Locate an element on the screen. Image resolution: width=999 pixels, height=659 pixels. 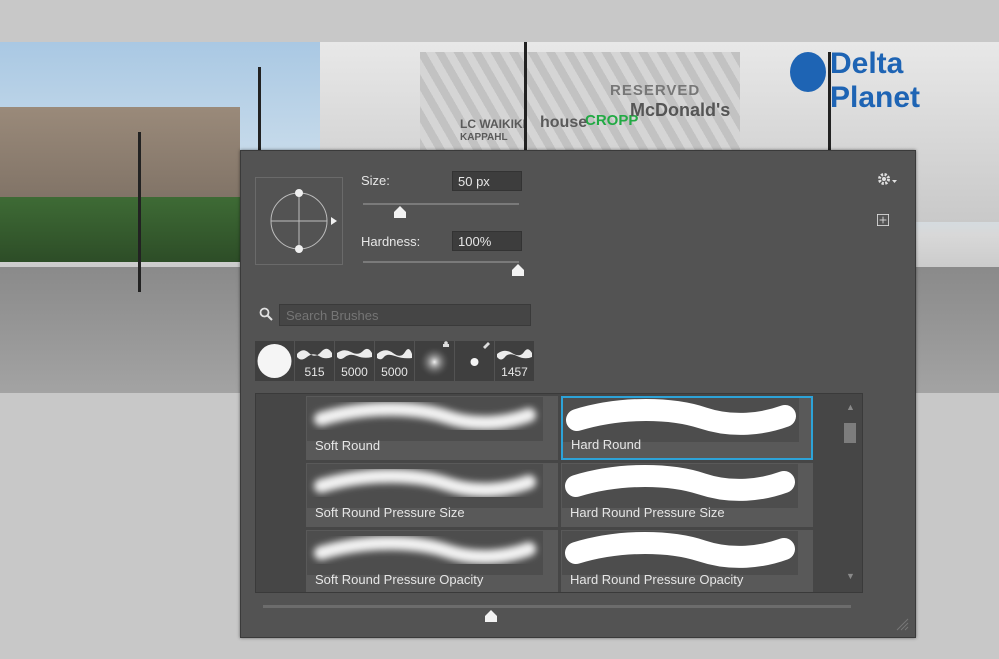
sign-lc-waikiki: LC WAIKIKI is located at coordinates (493, 124).